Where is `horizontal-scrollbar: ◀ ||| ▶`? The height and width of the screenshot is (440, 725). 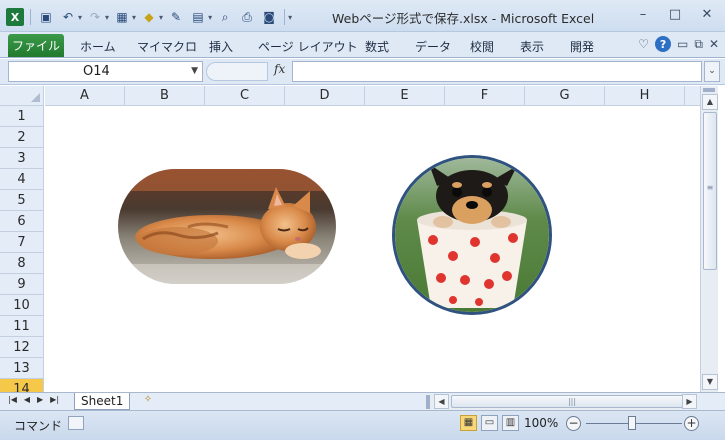 horizontal-scrollbar: ◀ ||| ▶ is located at coordinates (562, 402).